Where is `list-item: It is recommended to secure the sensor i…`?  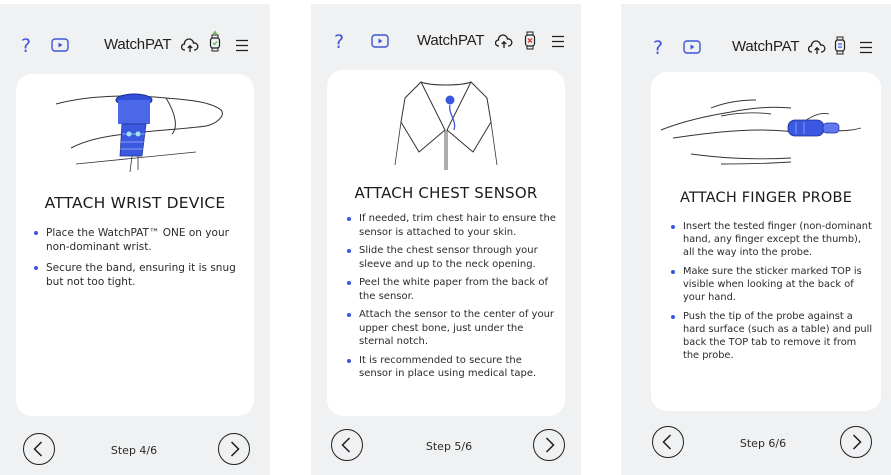
list-item: It is recommended to secure the sensor i… is located at coordinates (451, 367).